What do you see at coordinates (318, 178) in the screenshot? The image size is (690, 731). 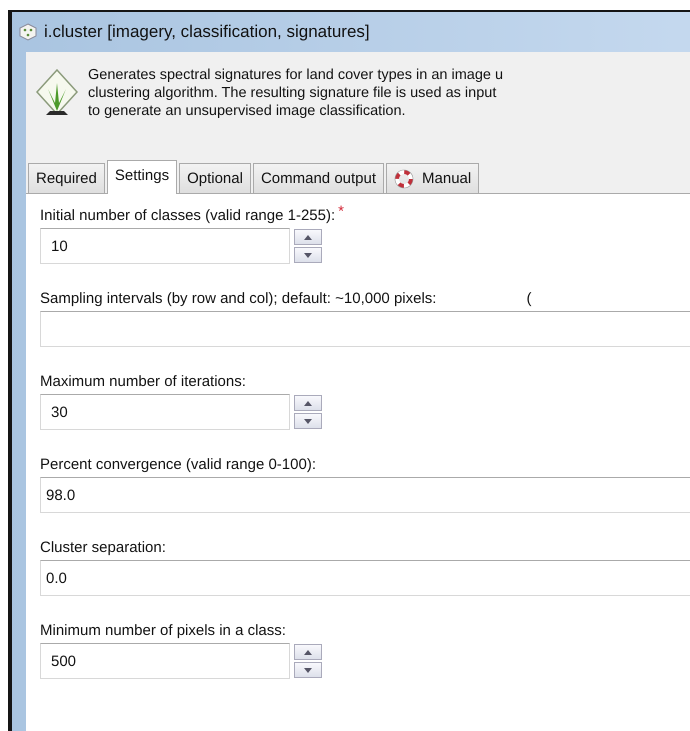 I see `tab: Command output` at bounding box center [318, 178].